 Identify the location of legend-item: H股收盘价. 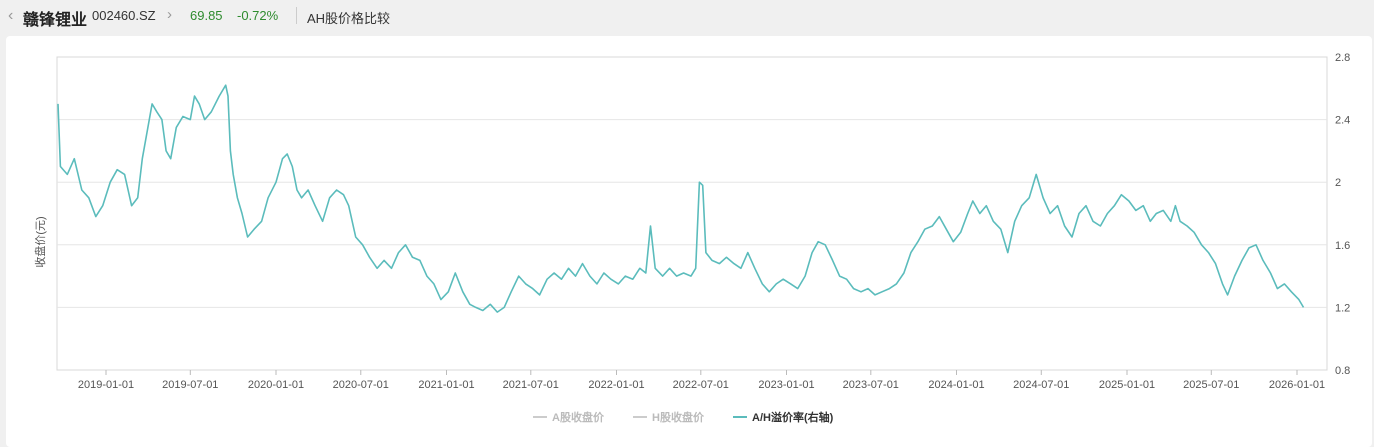
(669, 417).